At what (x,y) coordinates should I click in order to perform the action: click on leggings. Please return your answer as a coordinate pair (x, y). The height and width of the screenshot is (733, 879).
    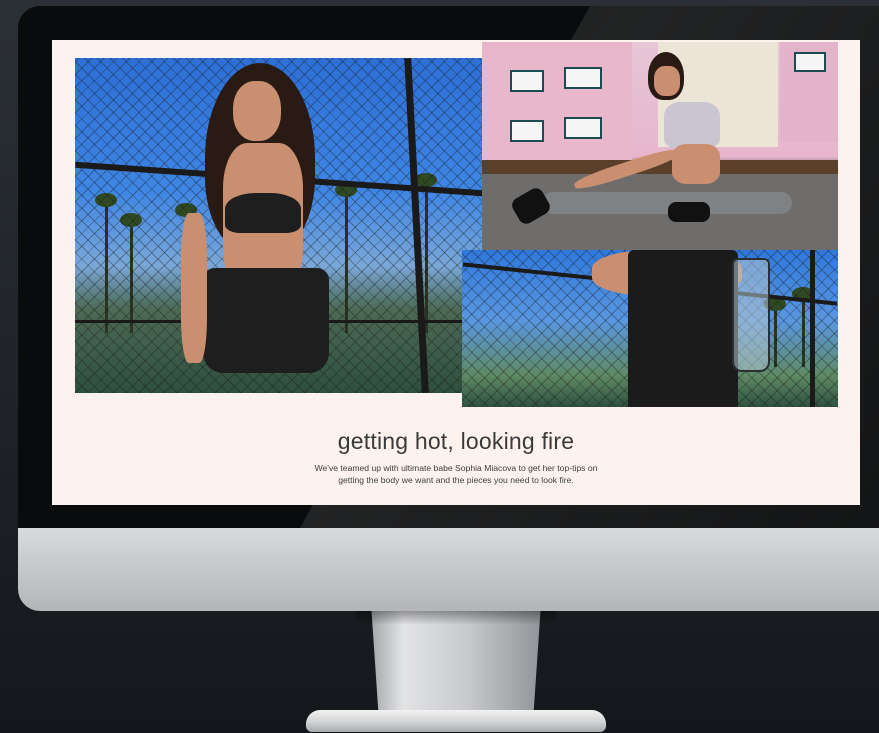
    Looking at the image, I should click on (667, 203).